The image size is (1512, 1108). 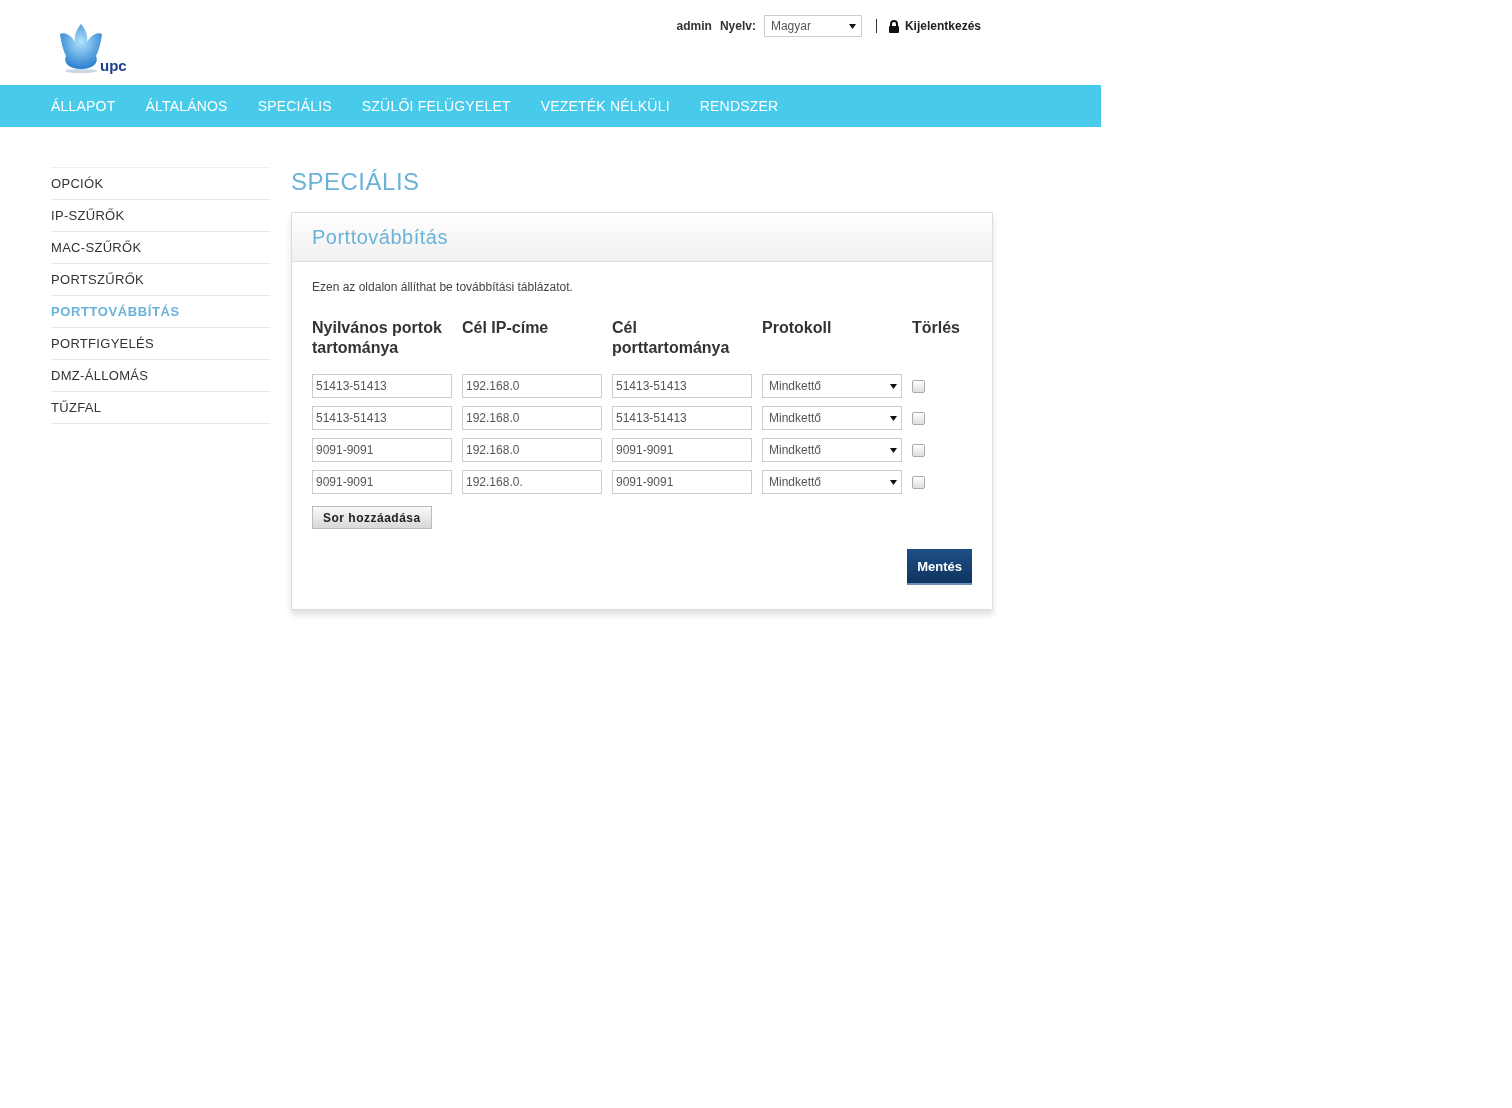 What do you see at coordinates (893, 26) in the screenshot?
I see `lock-icon` at bounding box center [893, 26].